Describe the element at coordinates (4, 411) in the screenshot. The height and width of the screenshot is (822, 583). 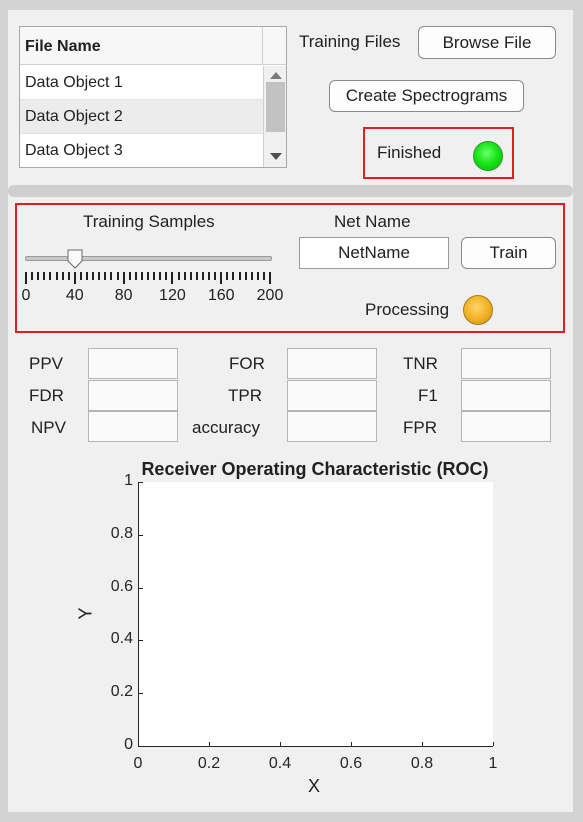
I see `window-frame-left` at that location.